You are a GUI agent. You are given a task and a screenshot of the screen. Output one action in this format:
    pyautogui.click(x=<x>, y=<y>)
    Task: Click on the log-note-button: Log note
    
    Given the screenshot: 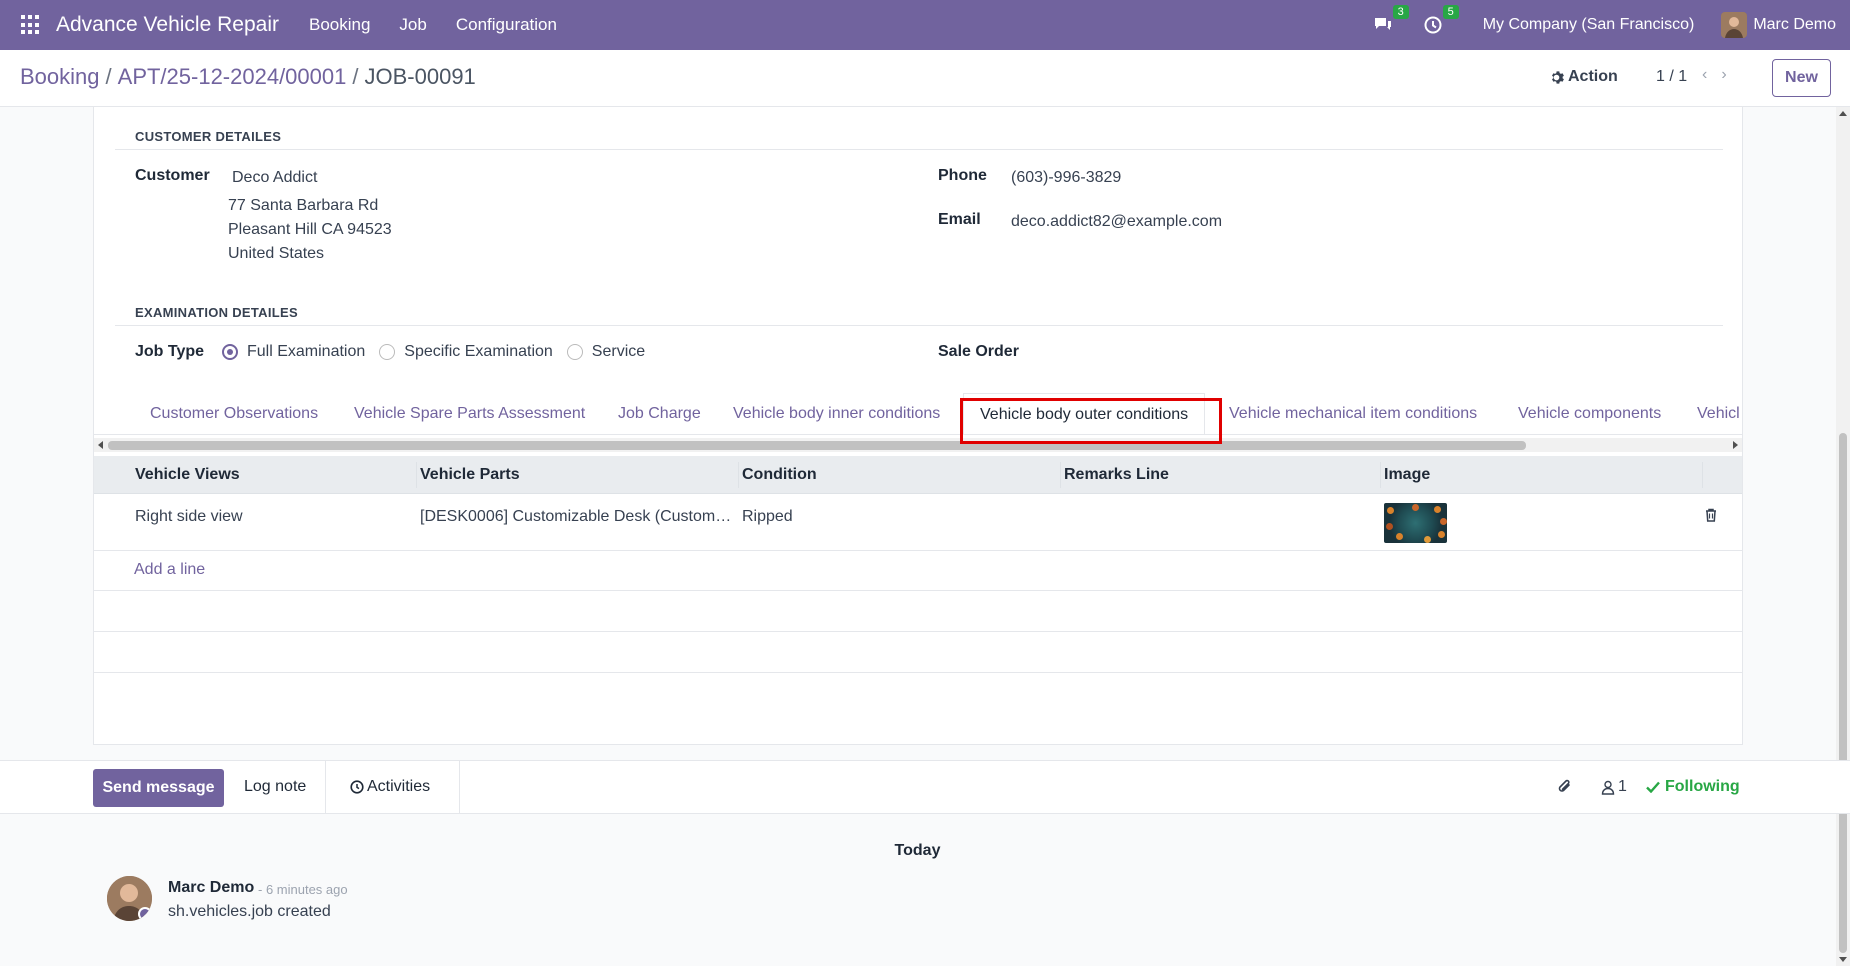 What is the action you would take?
    pyautogui.click(x=275, y=787)
    